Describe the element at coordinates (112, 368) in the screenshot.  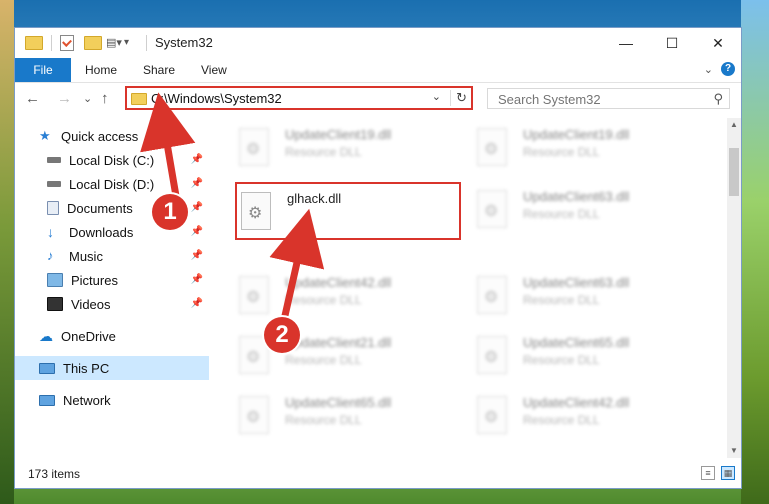
I see `sidebar-item-this-pc: This PC` at that location.